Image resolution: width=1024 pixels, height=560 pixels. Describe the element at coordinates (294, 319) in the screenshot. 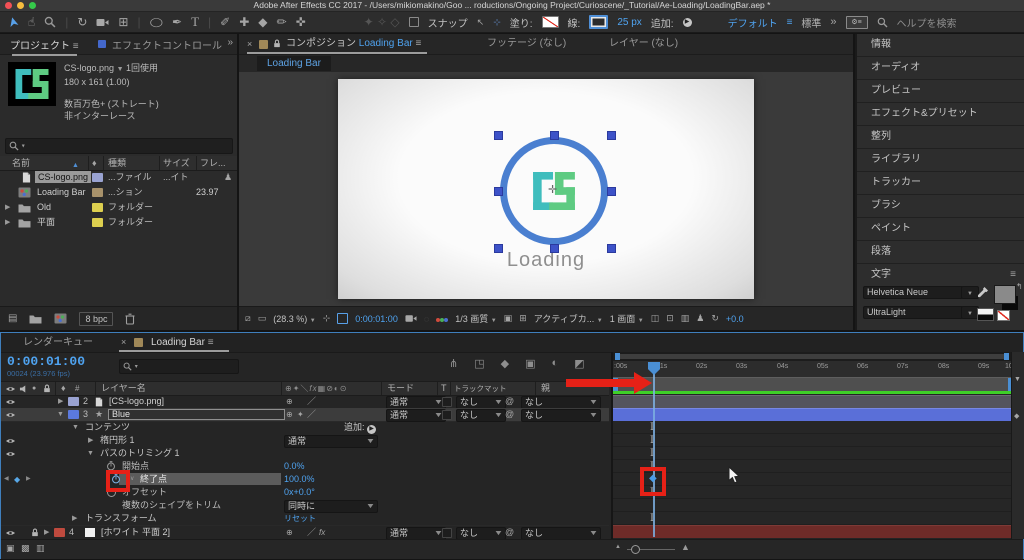

I see `zoom-level-dropdown: (28.3 %) ▼` at that location.